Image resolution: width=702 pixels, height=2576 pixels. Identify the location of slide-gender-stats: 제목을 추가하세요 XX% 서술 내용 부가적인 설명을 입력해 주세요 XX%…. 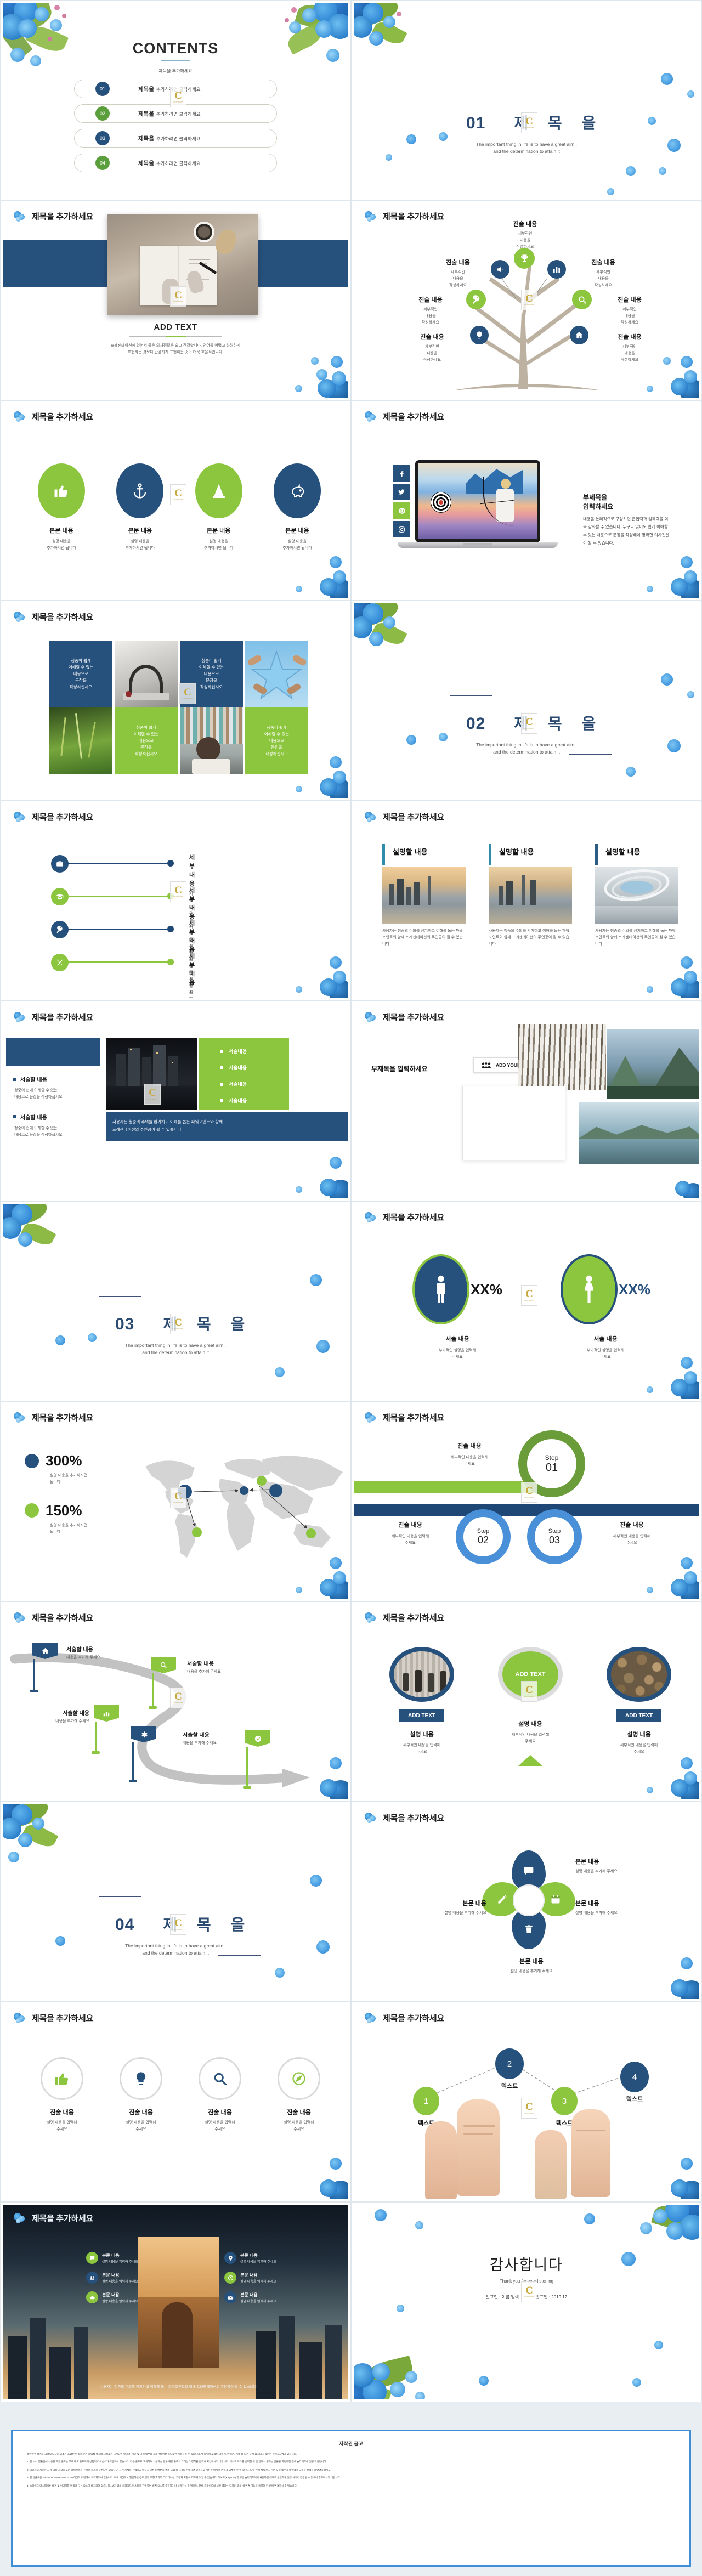
(526, 1301).